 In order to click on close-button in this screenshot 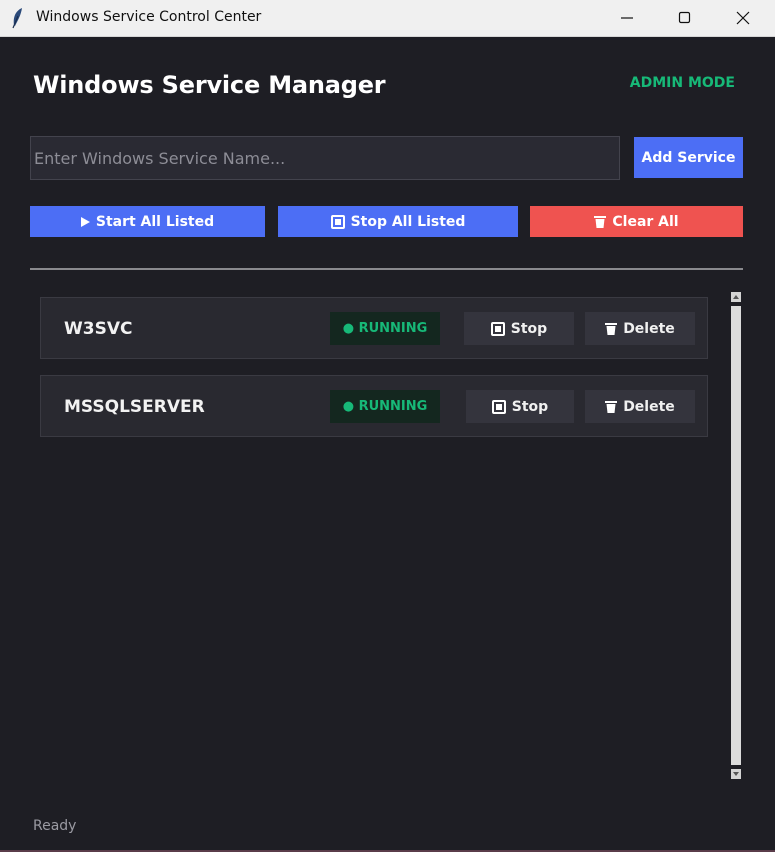, I will do `click(743, 18)`.